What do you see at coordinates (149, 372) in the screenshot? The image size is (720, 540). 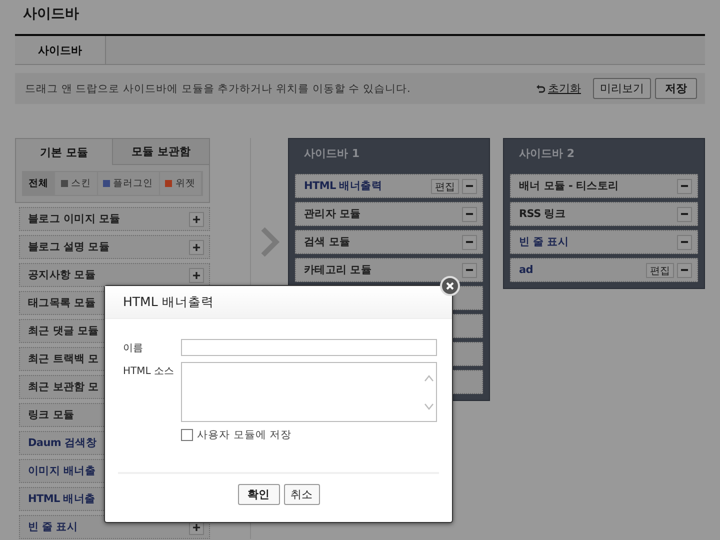 I see `field-label: HTML 소스` at bounding box center [149, 372].